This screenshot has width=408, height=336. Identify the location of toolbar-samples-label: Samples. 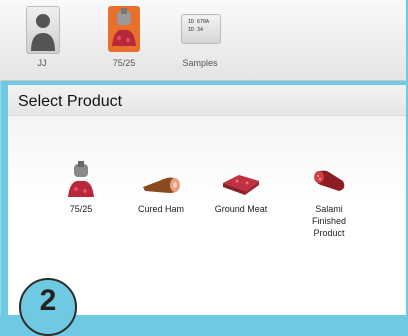
(200, 63).